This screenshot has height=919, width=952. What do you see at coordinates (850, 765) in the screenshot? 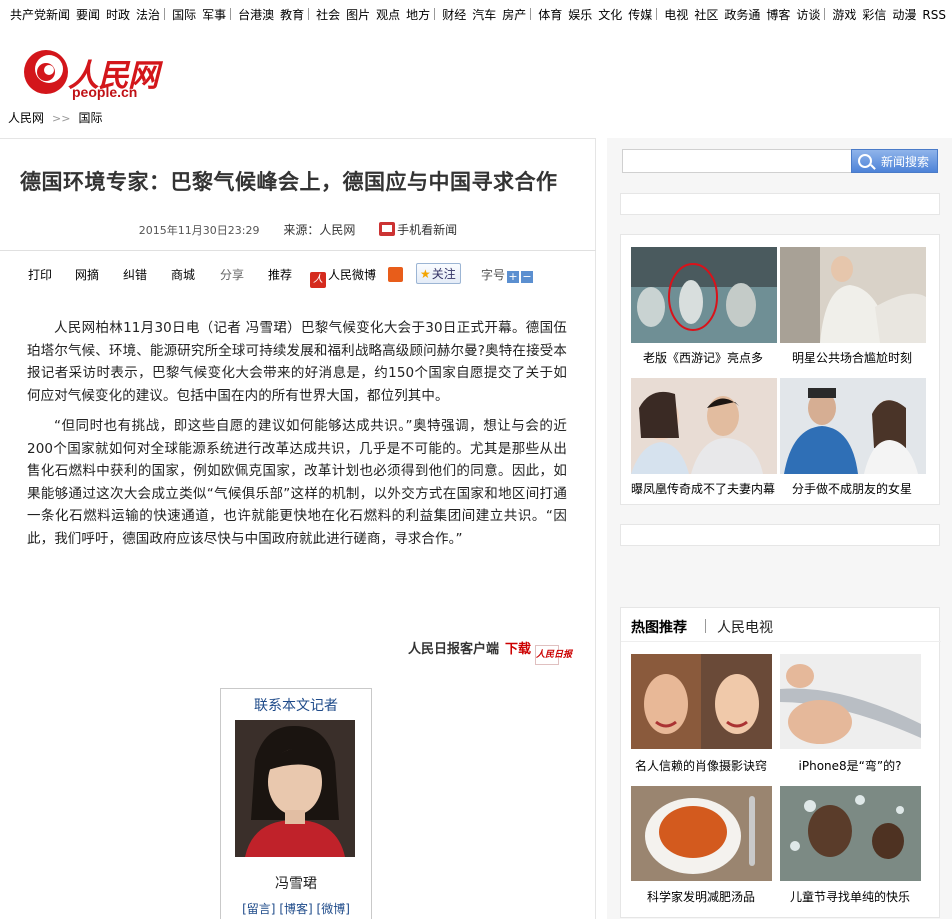
I see `photo-caption: iPhone8是“弯”的?` at bounding box center [850, 765].